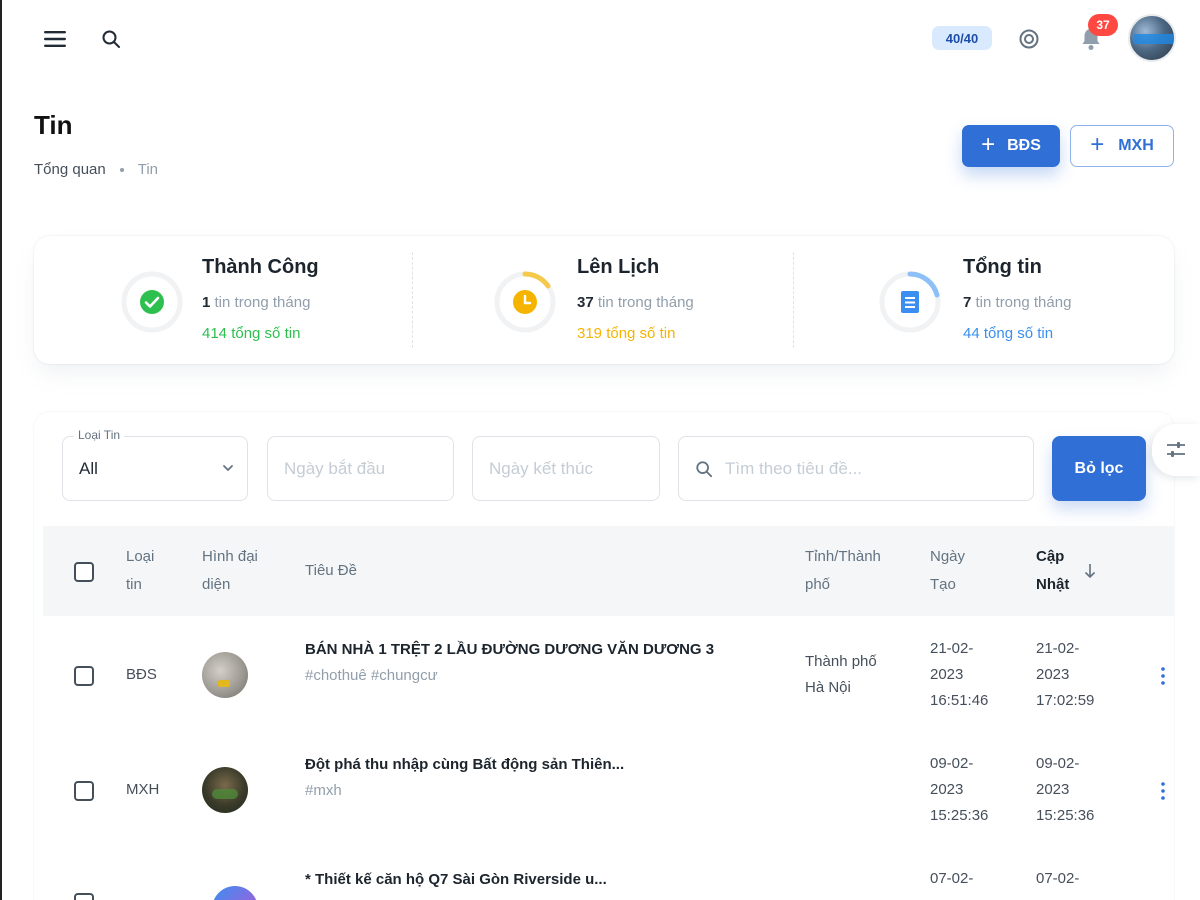  Describe the element at coordinates (1008, 333) in the screenshot. I see `stat-total: 44 tổng số tin` at that location.